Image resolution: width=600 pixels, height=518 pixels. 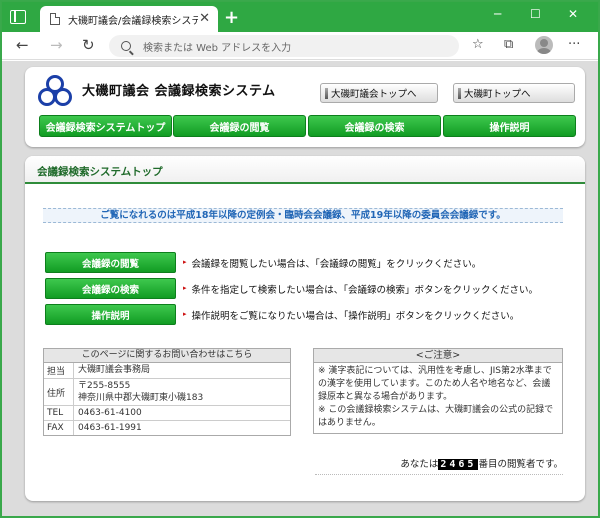 I want to click on forward-icon: →, so click(x=56, y=45).